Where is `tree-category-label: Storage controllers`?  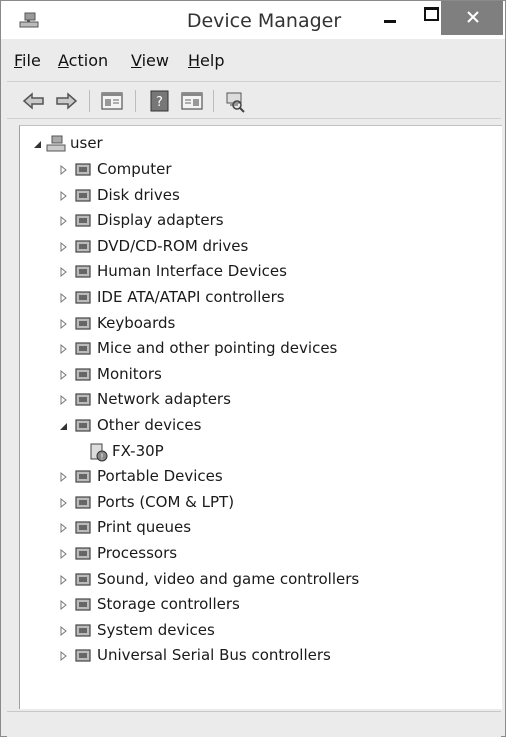 tree-category-label: Storage controllers is located at coordinates (168, 604).